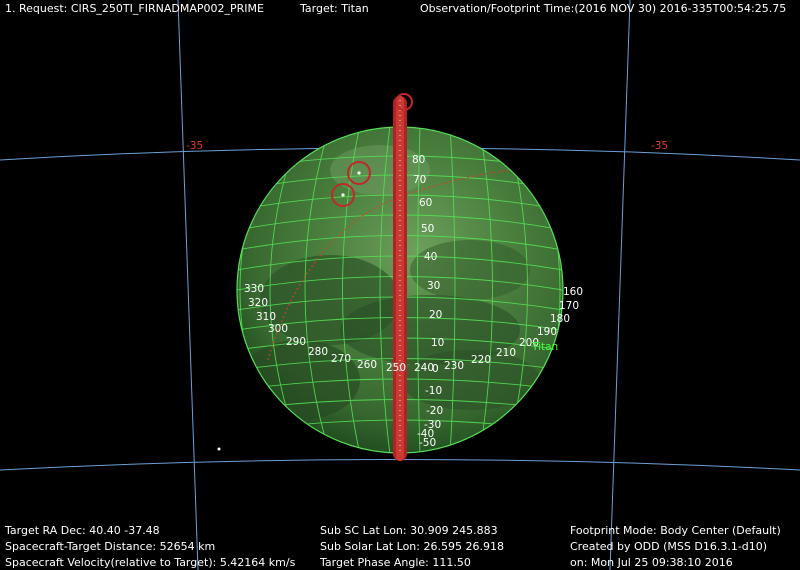 Image resolution: width=800 pixels, height=570 pixels. I want to click on phase-angle-readout: Target Phase Angle: 111.50, so click(395, 562).